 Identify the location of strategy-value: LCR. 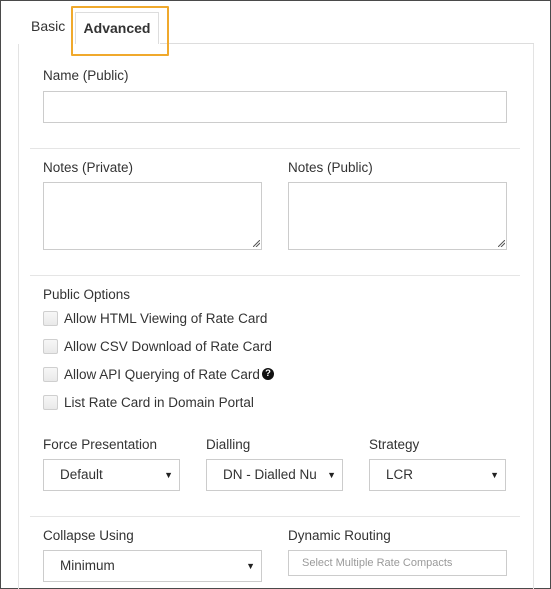
(400, 474).